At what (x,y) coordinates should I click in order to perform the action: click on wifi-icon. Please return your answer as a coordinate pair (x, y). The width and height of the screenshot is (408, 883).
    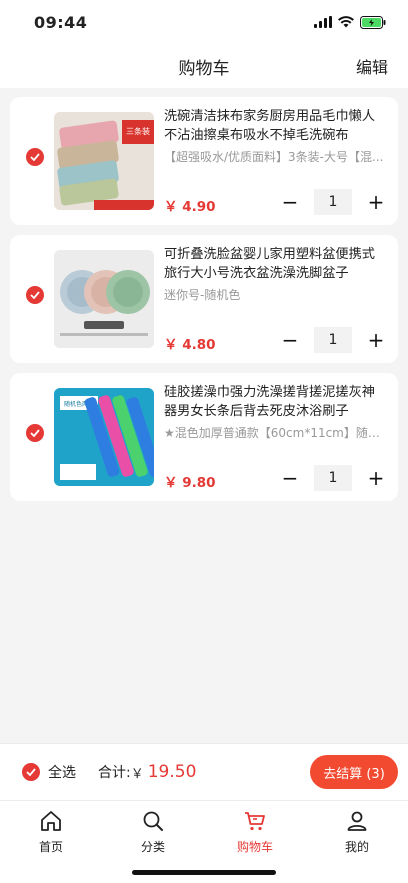
    Looking at the image, I should click on (346, 22).